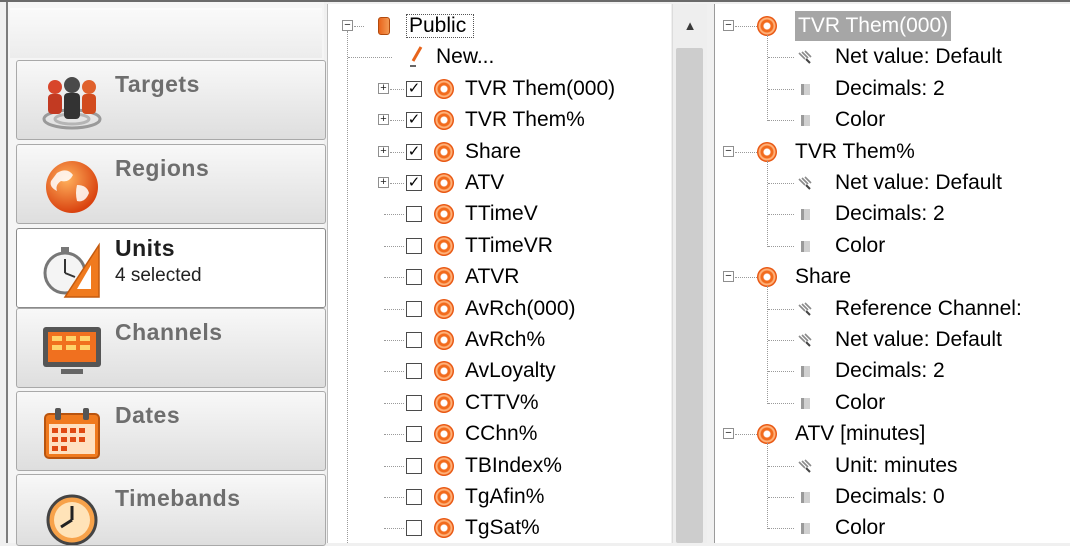 This screenshot has width=1070, height=546. I want to click on unit-label: AvRch%, so click(505, 339).